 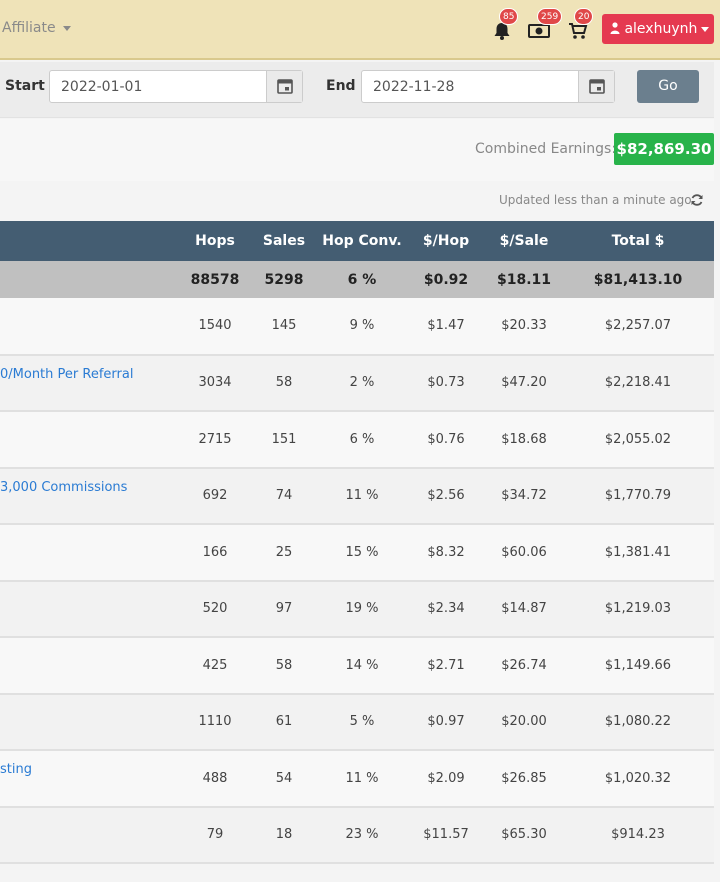 I want to click on table-row: 520 97 19 % $2.34 $14.87 $1,219.03, so click(x=357, y=609).